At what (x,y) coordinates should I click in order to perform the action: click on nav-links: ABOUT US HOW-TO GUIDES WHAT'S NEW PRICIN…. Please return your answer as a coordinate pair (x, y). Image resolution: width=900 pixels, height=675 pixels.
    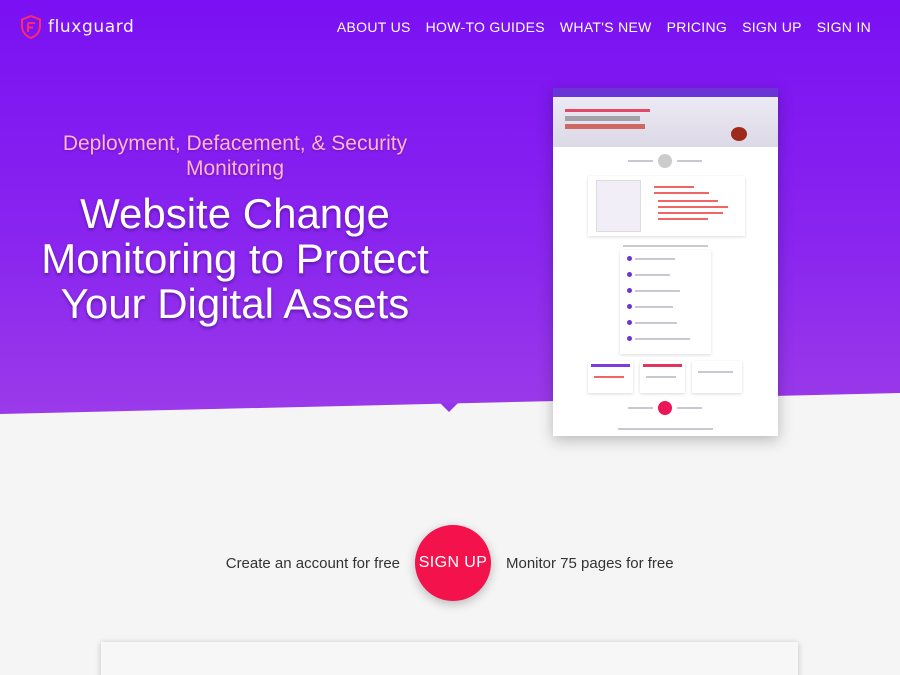
    Looking at the image, I should click on (604, 27).